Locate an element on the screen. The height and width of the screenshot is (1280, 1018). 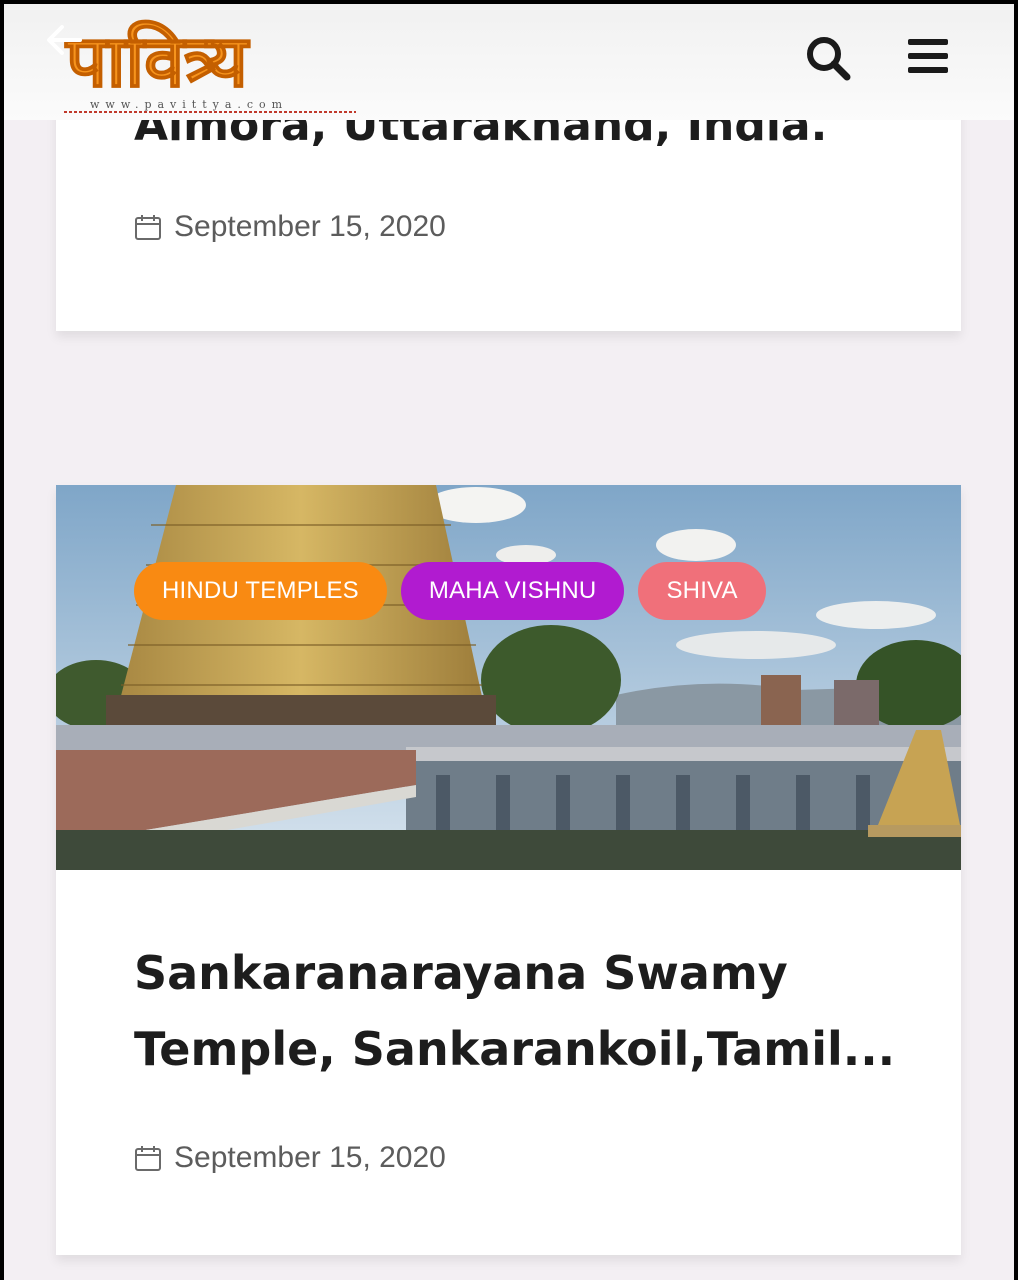
hamburger-menu-icon is located at coordinates (928, 56).